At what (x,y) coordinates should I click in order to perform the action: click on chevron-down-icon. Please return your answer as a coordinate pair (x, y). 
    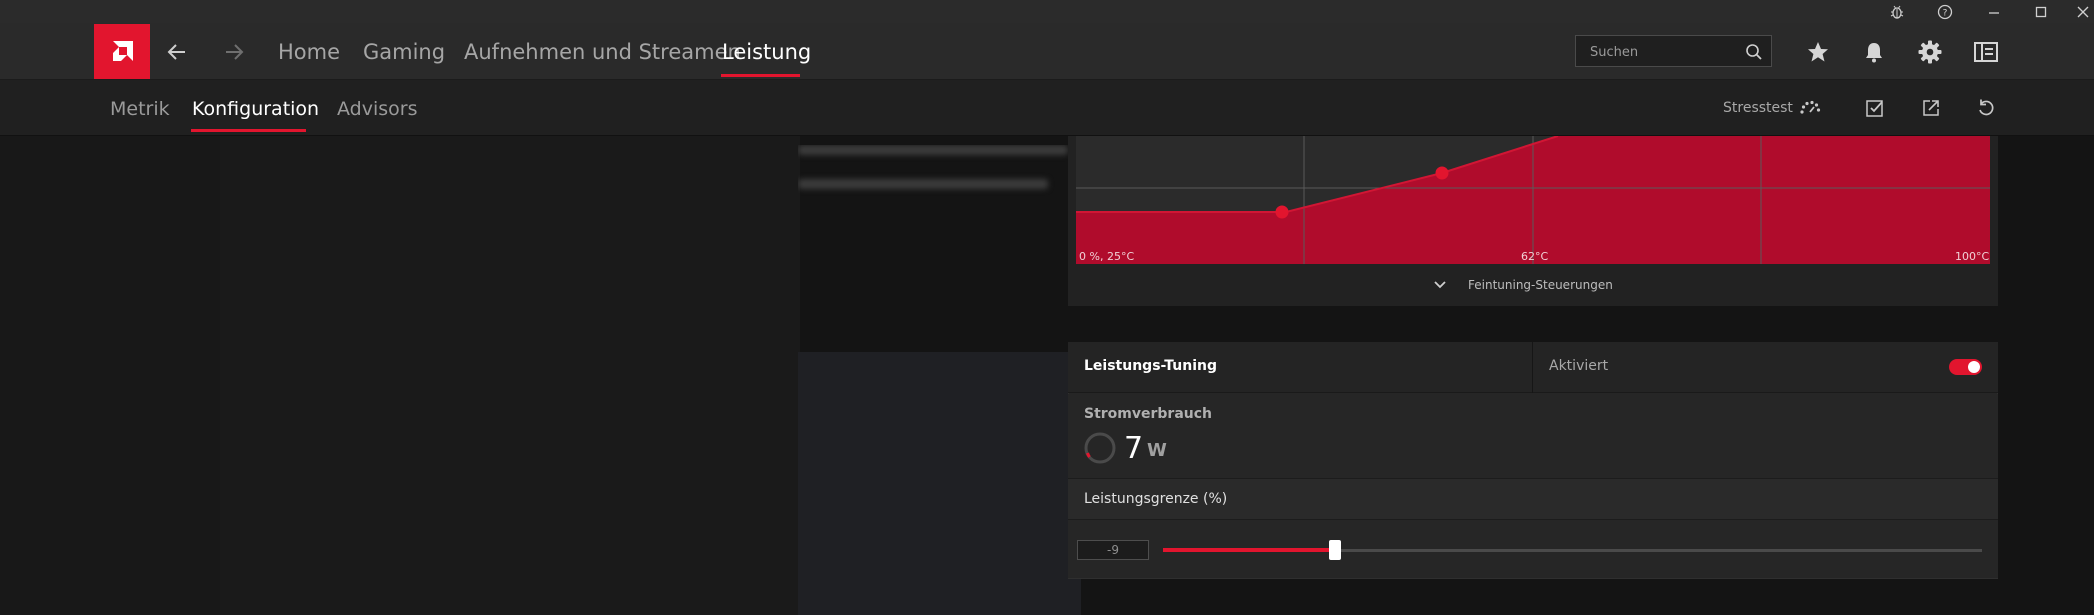
    Looking at the image, I should click on (1440, 285).